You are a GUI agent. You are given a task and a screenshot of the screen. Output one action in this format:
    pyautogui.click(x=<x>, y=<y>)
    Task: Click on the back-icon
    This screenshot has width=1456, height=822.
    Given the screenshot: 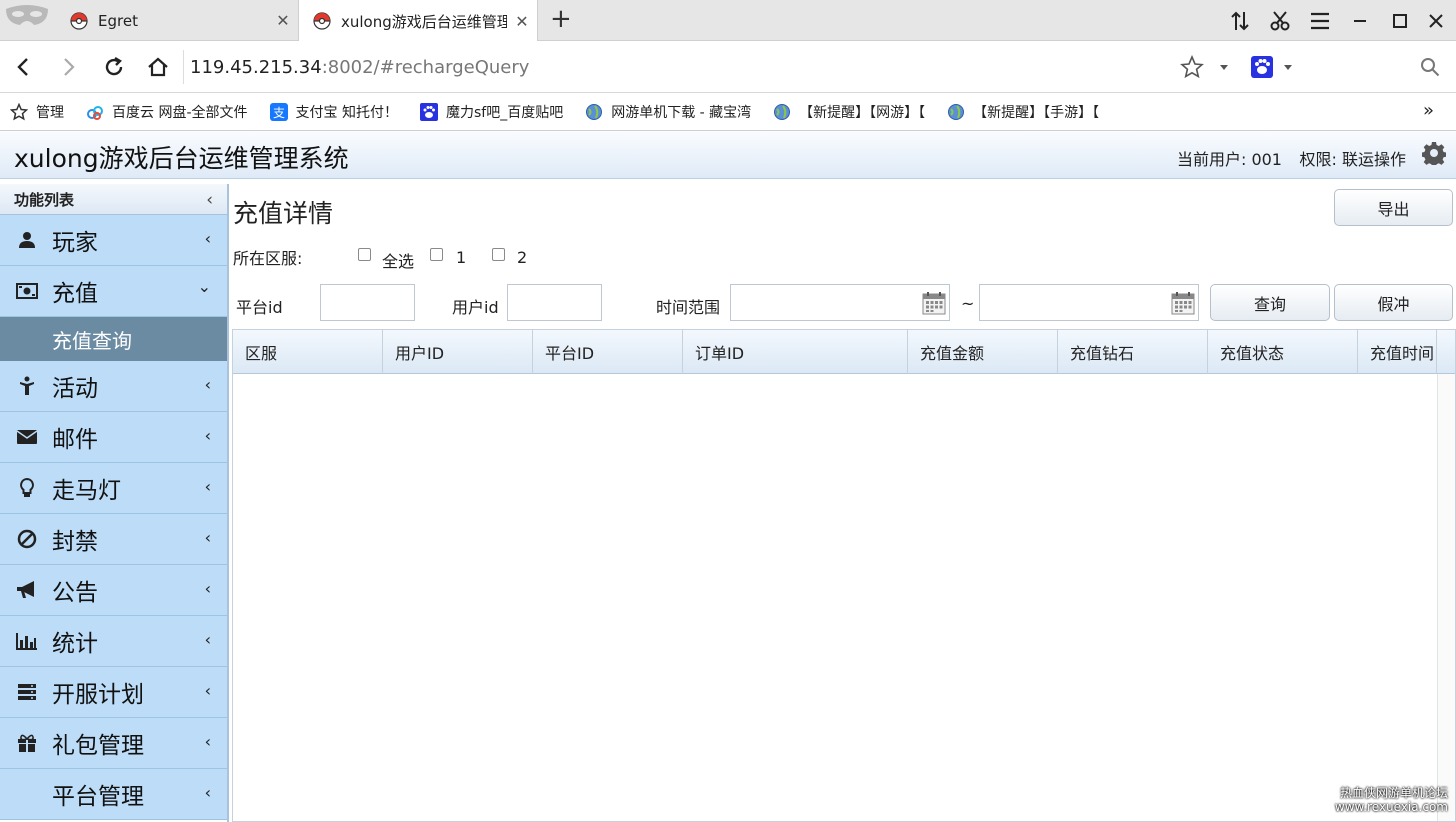 What is the action you would take?
    pyautogui.click(x=24, y=67)
    